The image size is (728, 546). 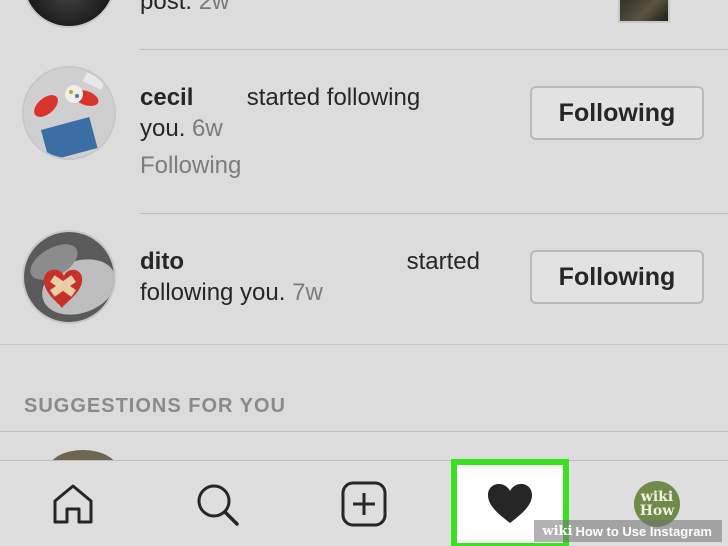 What do you see at coordinates (191, 165) in the screenshot?
I see `following-status: Following` at bounding box center [191, 165].